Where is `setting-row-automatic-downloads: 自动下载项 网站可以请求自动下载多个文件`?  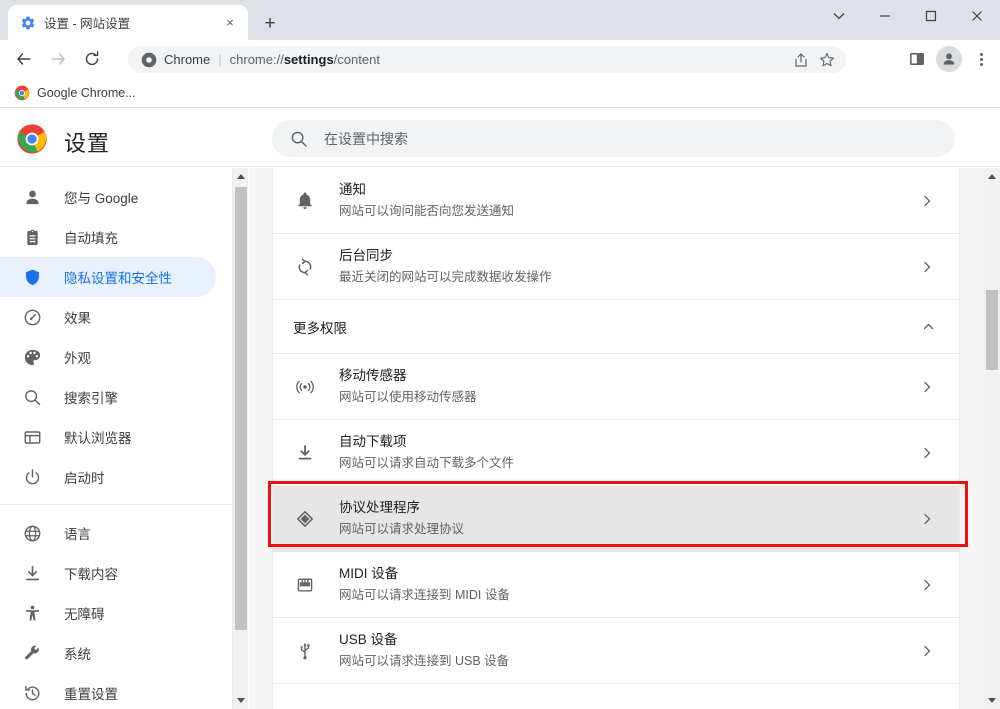
setting-row-automatic-downloads: 自动下载项 网站可以请求自动下载多个文件 is located at coordinates (616, 453).